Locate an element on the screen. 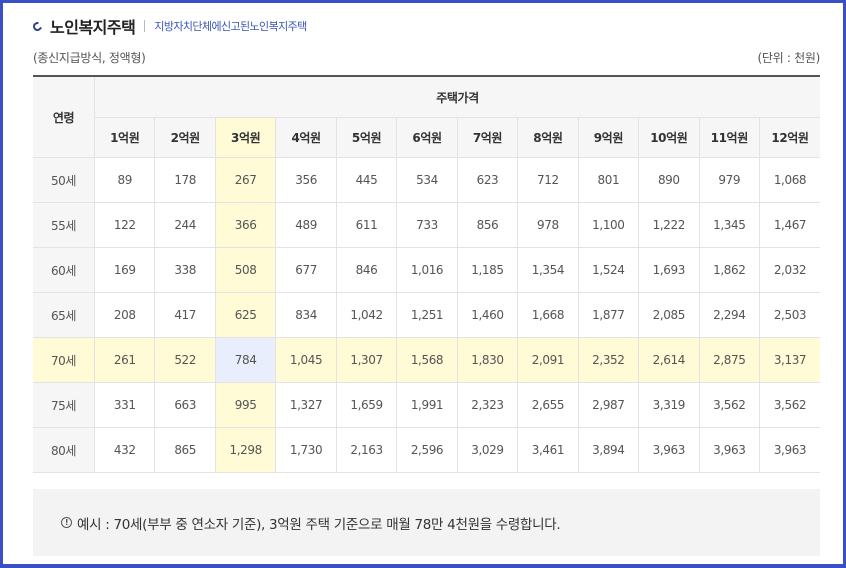 Image resolution: width=846 pixels, height=568 pixels. amount-cell: 2,032 is located at coordinates (789, 270).